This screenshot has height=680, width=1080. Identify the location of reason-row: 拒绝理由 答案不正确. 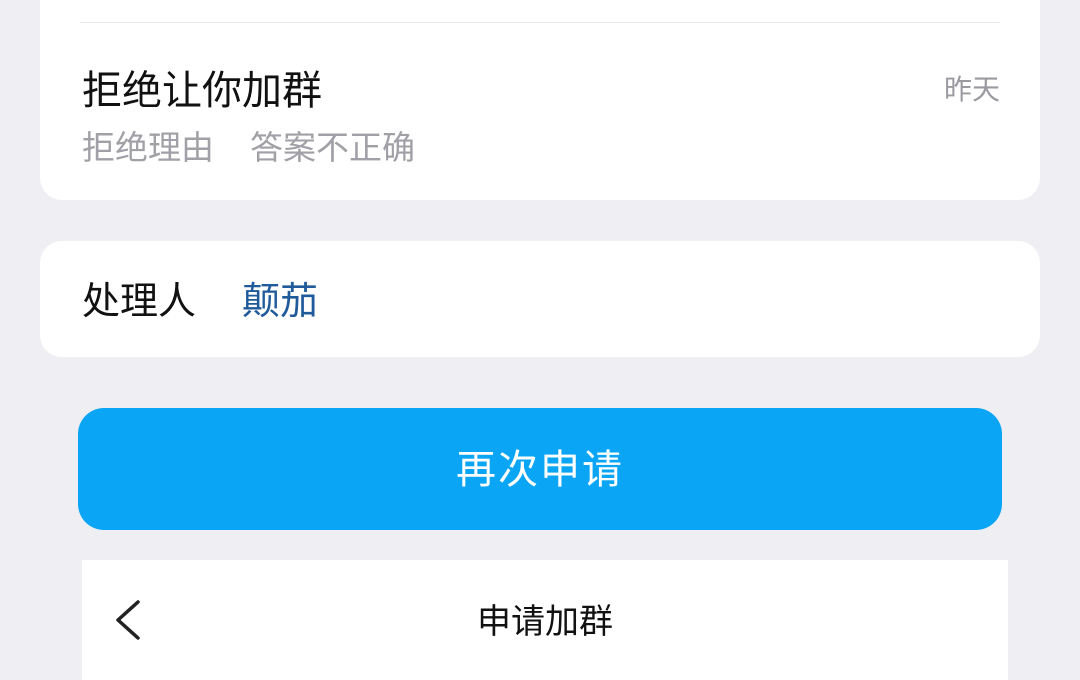
(248, 148).